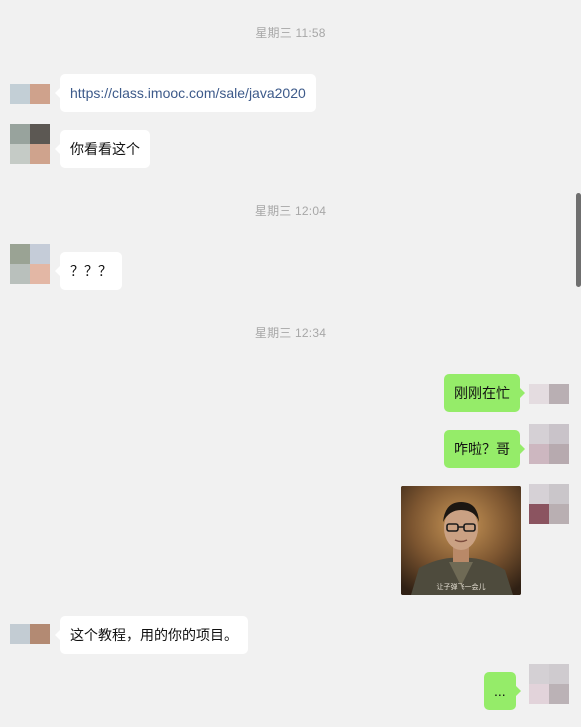 Image resolution: width=581 pixels, height=727 pixels. What do you see at coordinates (484, 449) in the screenshot?
I see `message-bubble-outgoing: 咋啦？哥` at bounding box center [484, 449].